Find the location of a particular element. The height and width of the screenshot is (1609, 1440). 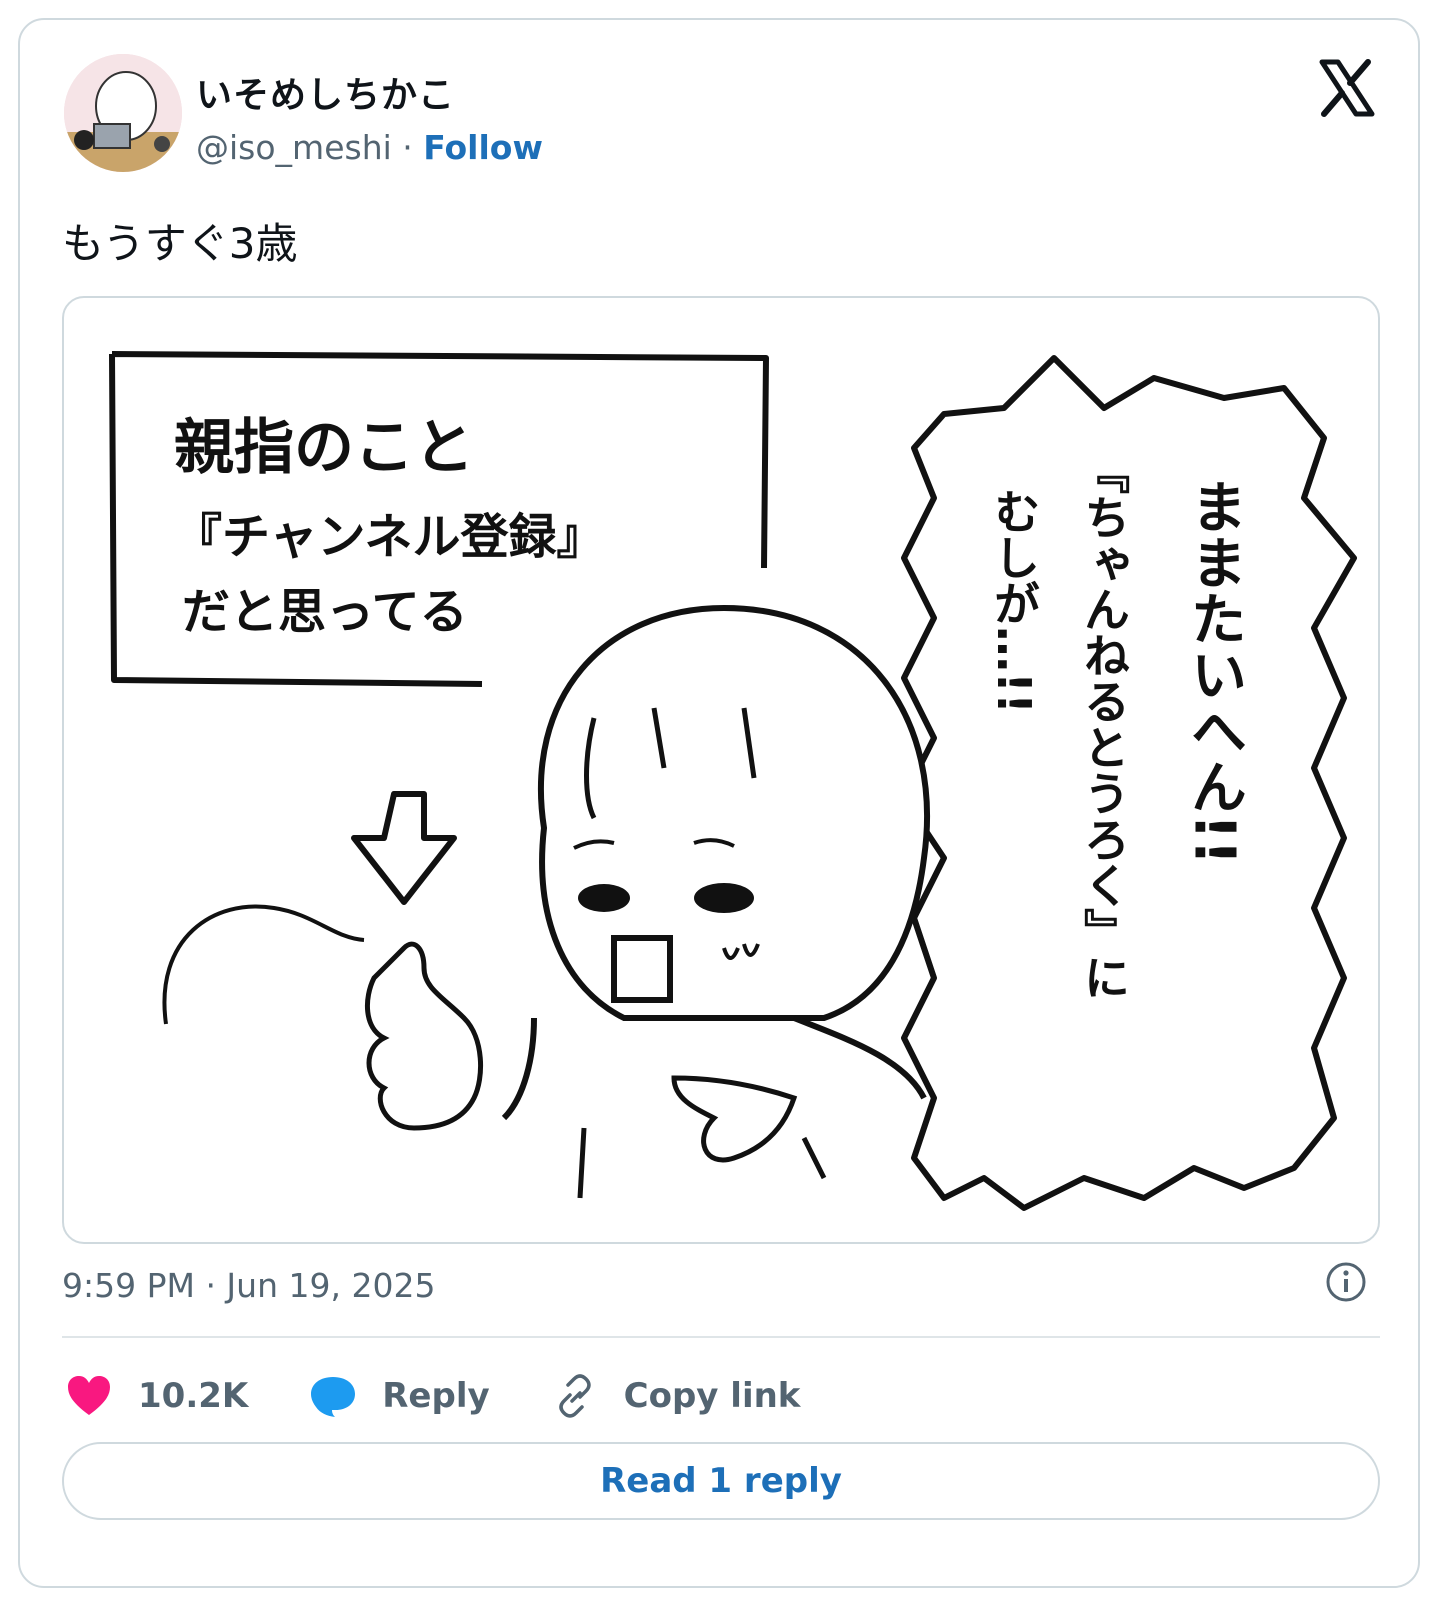

read-replies-label: Read 1 reply is located at coordinates (721, 1481).